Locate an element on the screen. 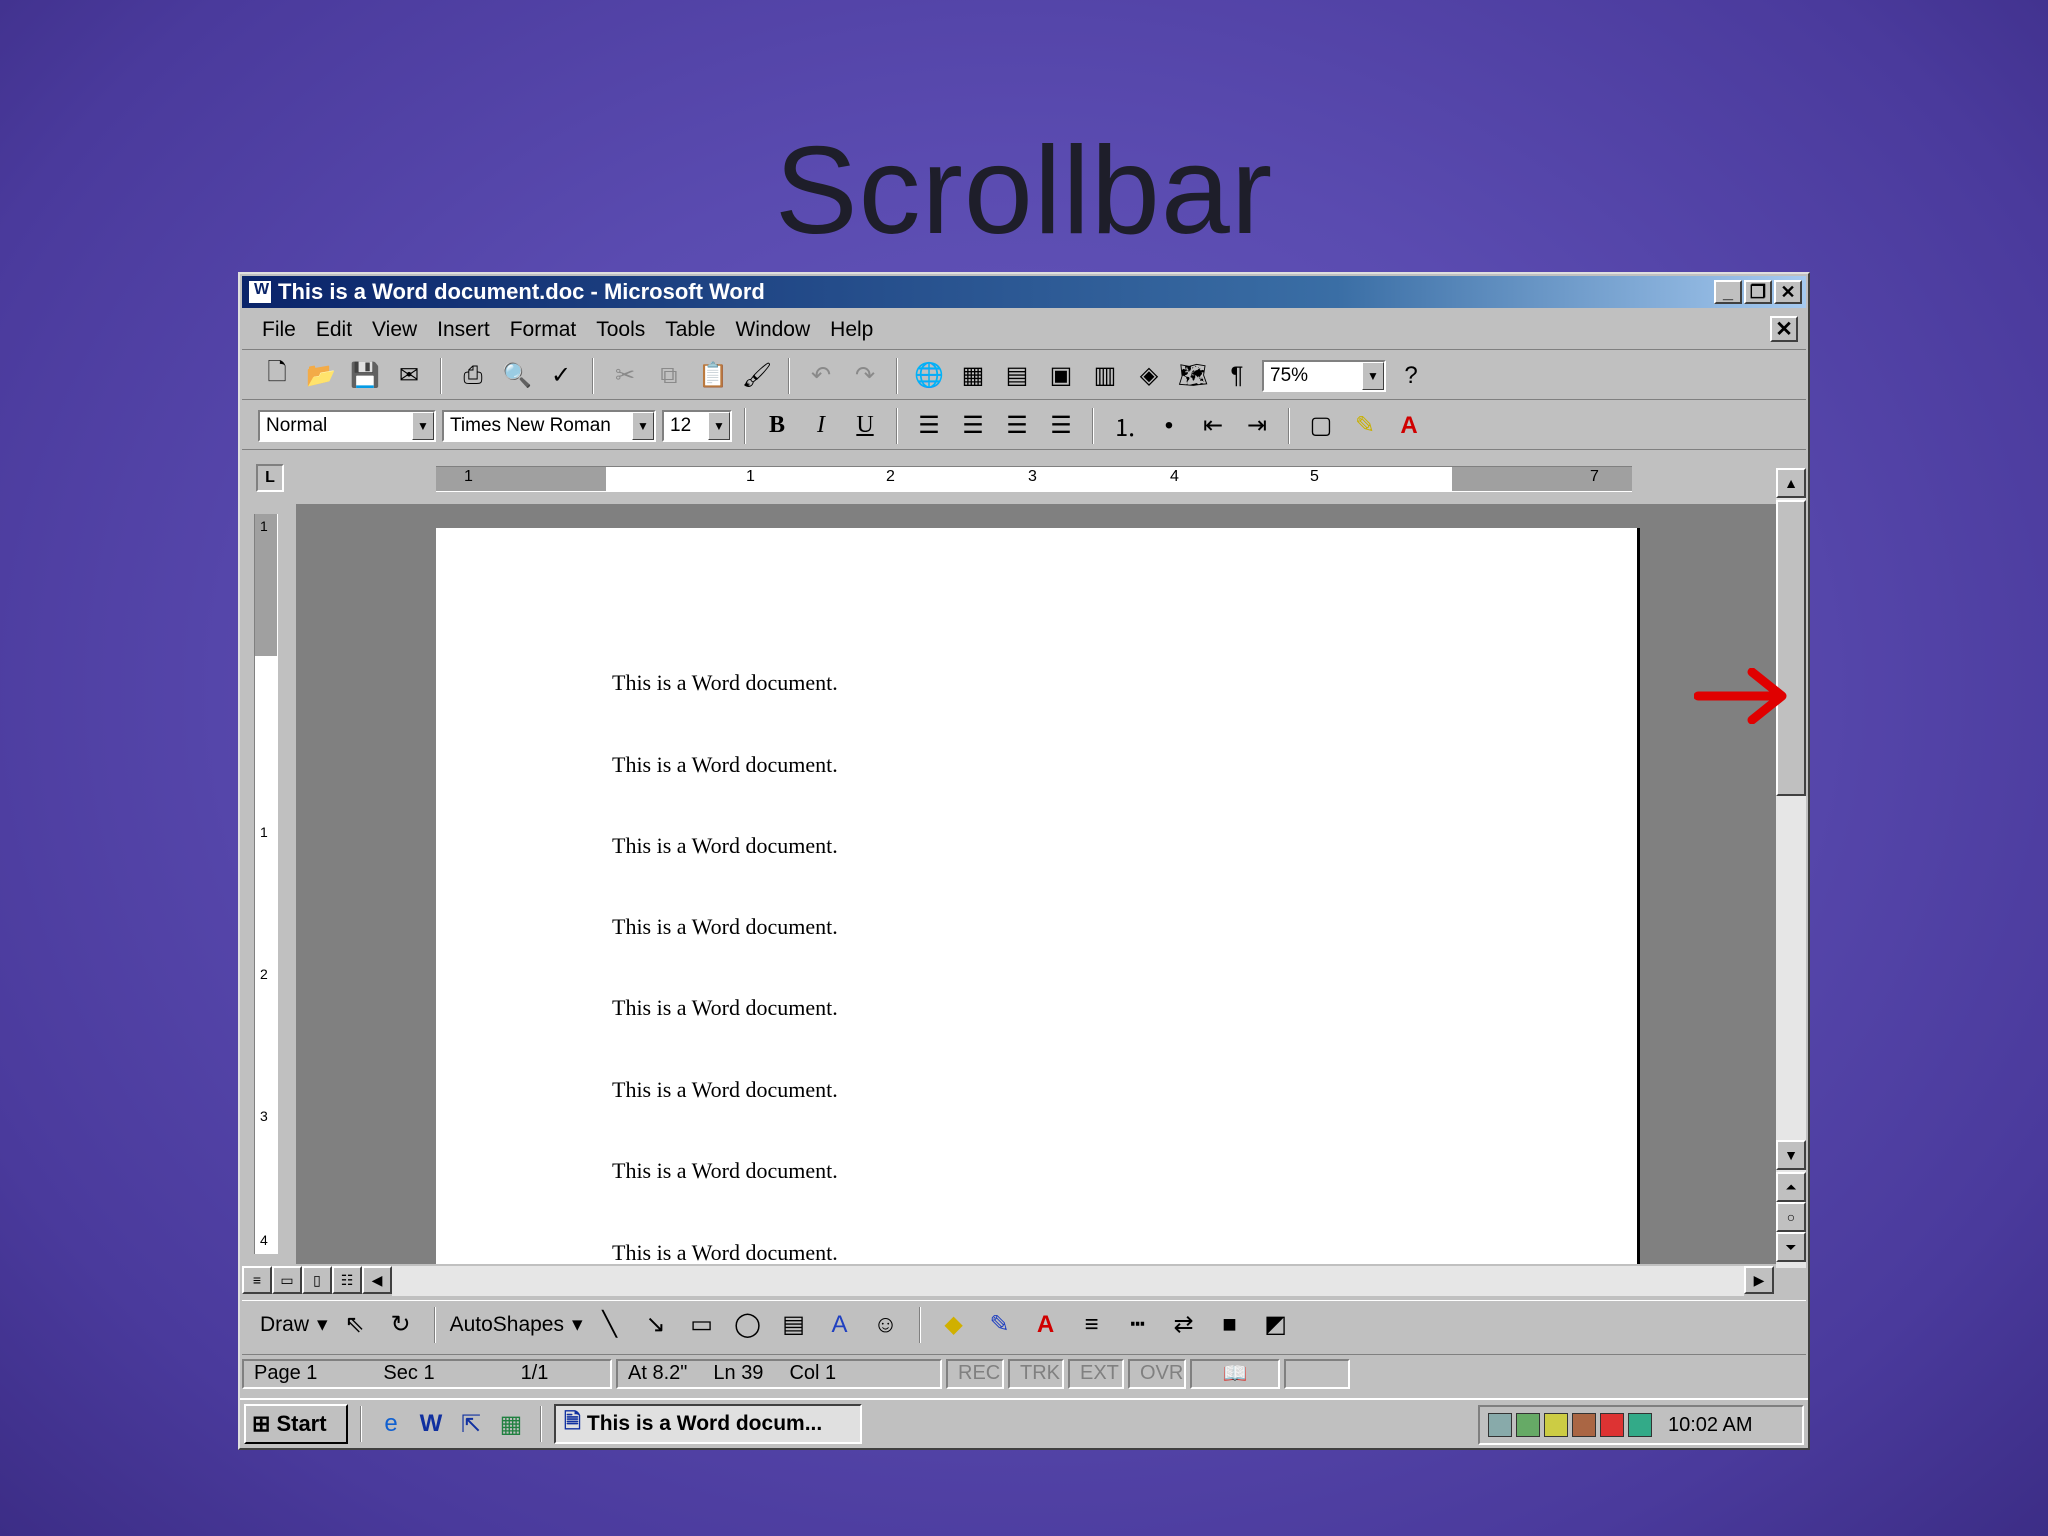  scroll-up-button: ▲ is located at coordinates (1791, 483).